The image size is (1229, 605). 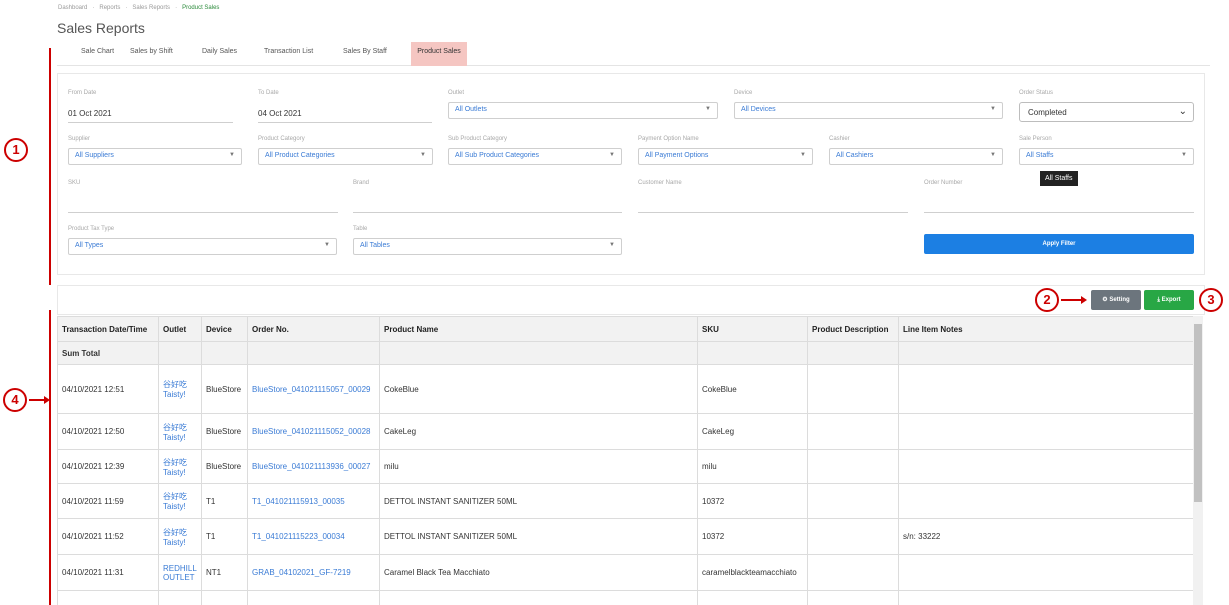 I want to click on outlet-value: All Outlets, so click(x=471, y=109).